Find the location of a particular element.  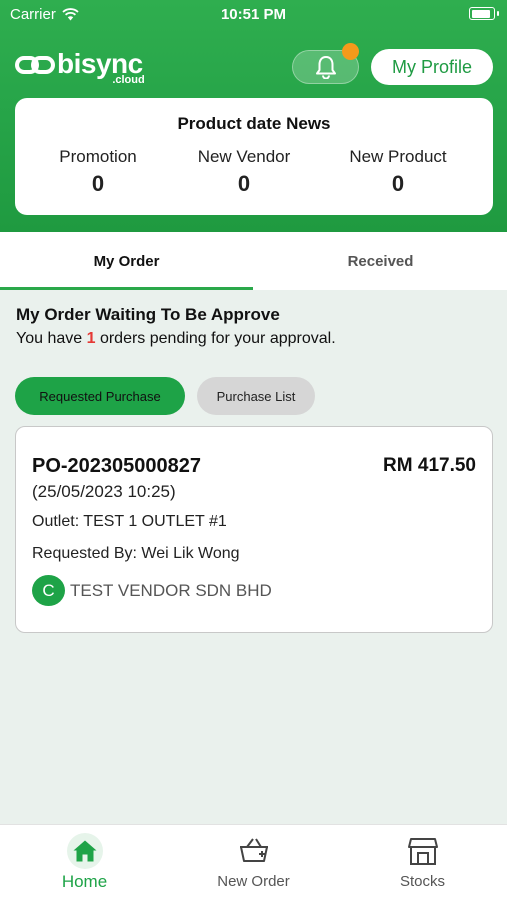

clock: 10:51 PM is located at coordinates (253, 14).